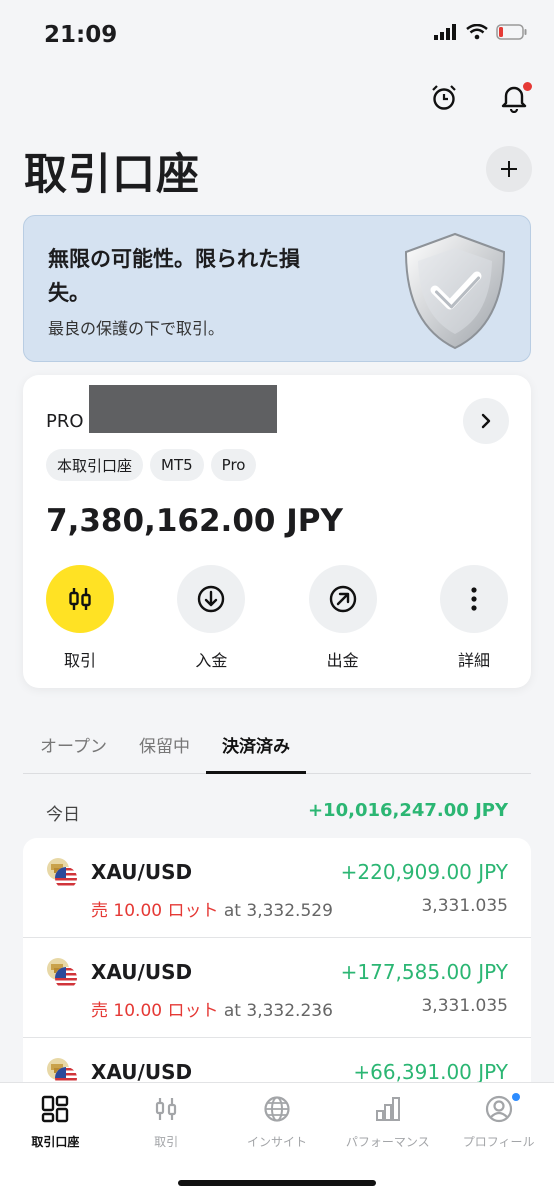 The image size is (554, 1200). I want to click on top-actions, so click(480, 98).